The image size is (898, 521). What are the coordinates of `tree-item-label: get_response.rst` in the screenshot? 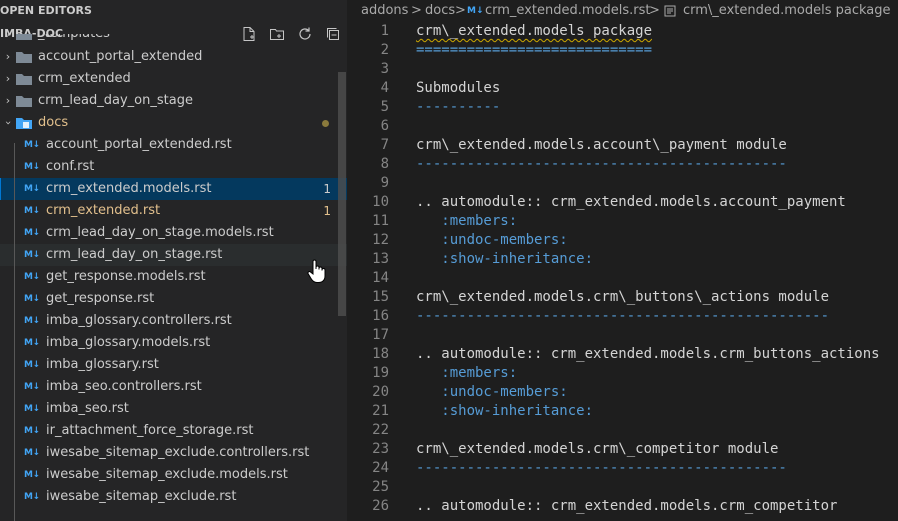 It's located at (100, 298).